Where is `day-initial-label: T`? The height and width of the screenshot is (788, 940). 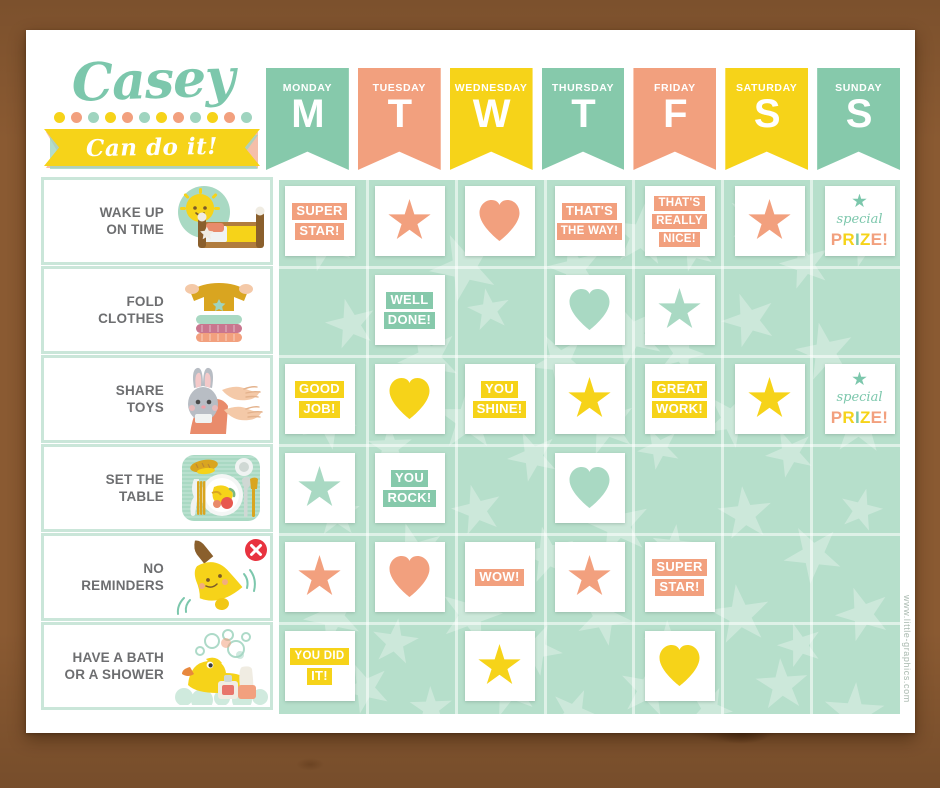 day-initial-label: T is located at coordinates (583, 114).